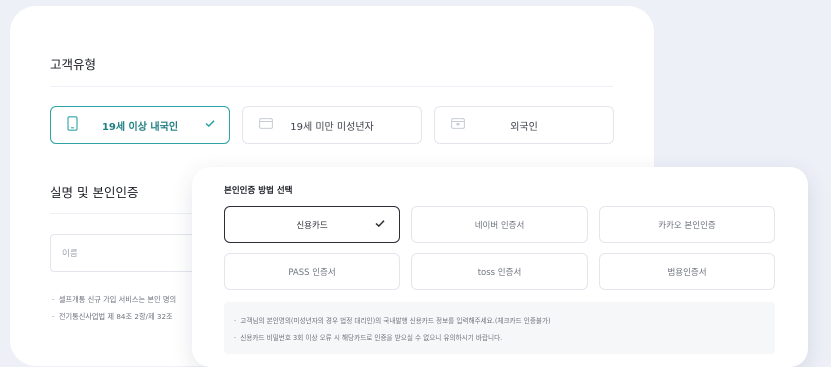  What do you see at coordinates (73, 64) in the screenshot?
I see `customer-type-title: 고객유형` at bounding box center [73, 64].